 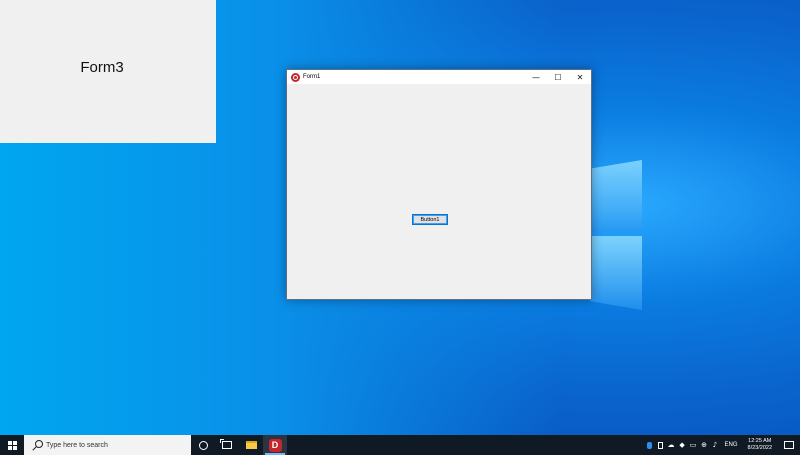 What do you see at coordinates (616, 273) in the screenshot?
I see `logo-pane-bottom` at bounding box center [616, 273].